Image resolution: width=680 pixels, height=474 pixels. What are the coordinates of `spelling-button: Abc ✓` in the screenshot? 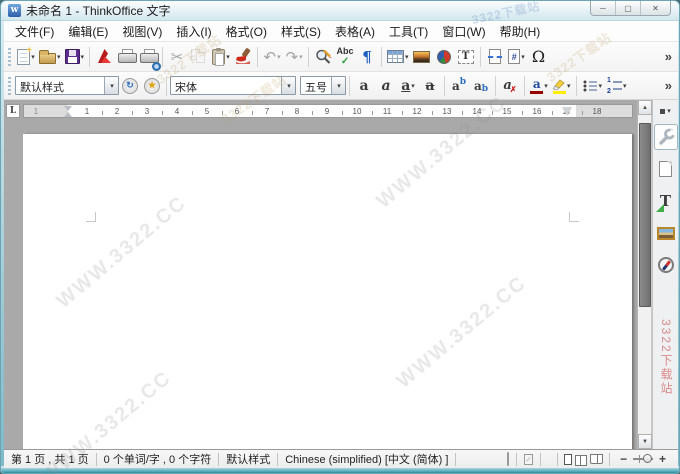 It's located at (345, 57).